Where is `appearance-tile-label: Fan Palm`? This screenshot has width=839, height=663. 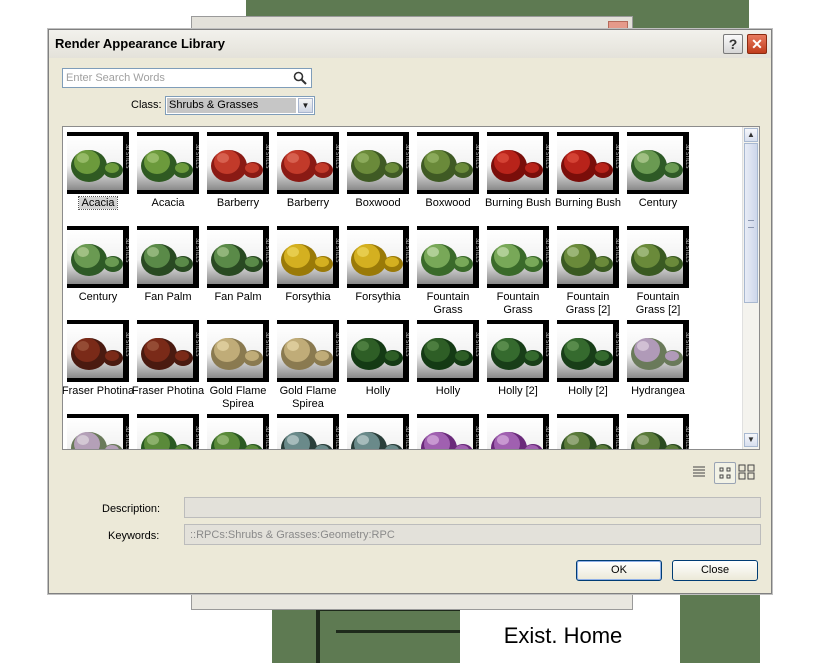
appearance-tile-label: Fan Palm is located at coordinates (168, 297).